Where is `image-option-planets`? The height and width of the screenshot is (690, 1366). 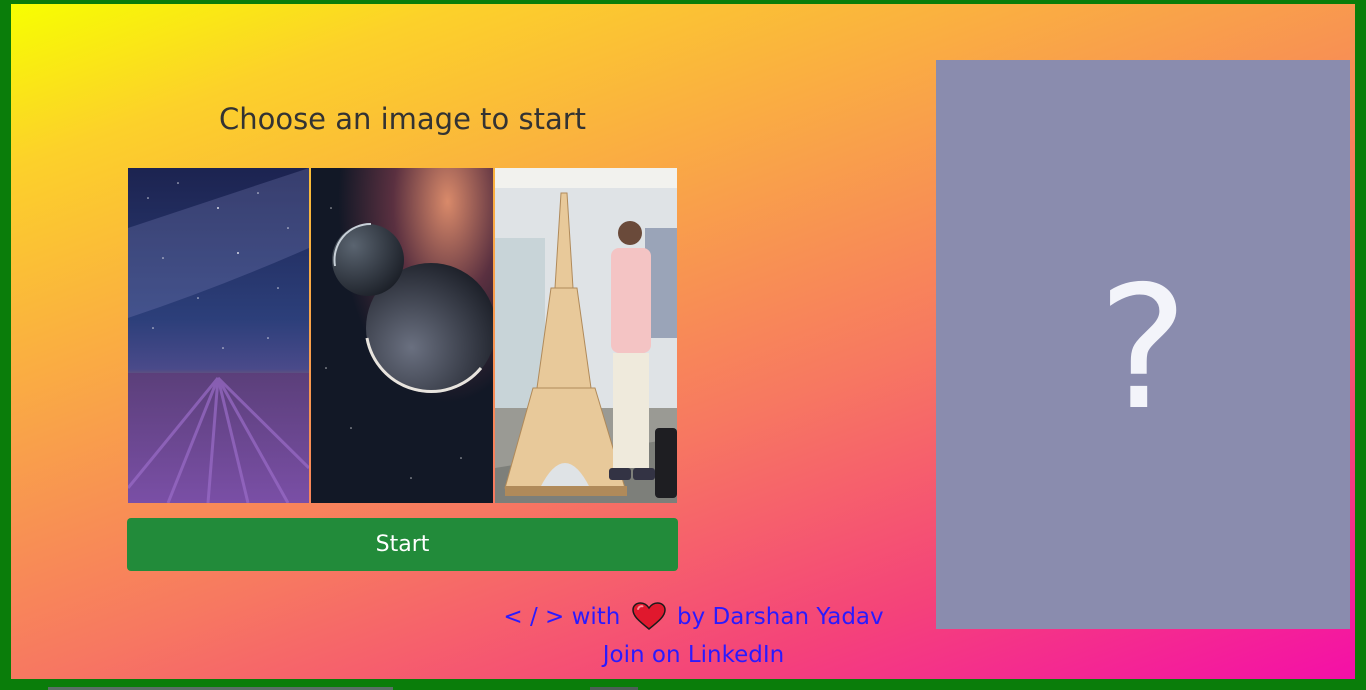
image-option-planets is located at coordinates (402, 335).